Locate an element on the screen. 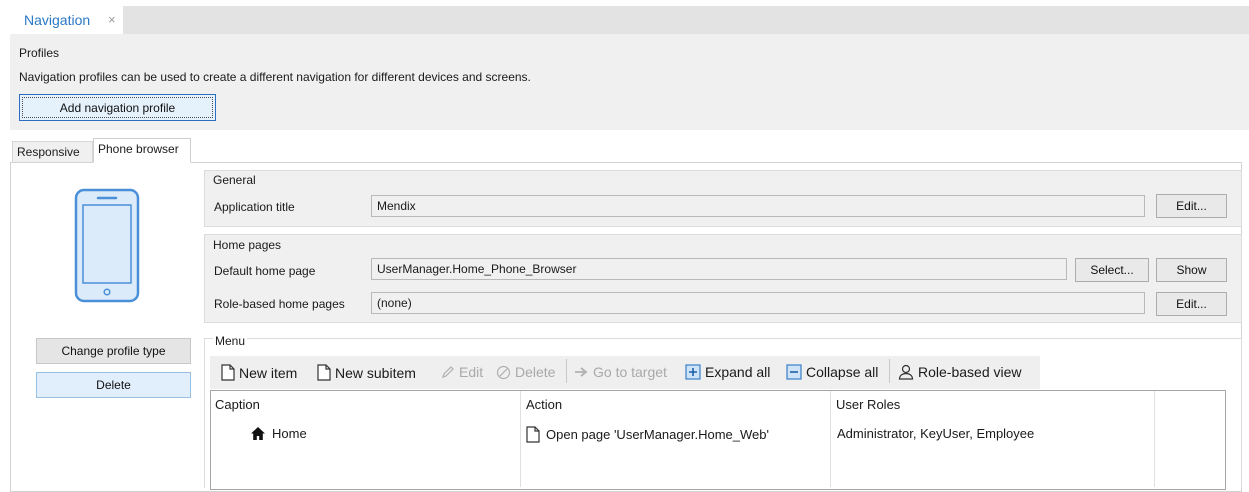 Image resolution: width=1249 pixels, height=492 pixels. role-based-home-pages-label: Role-based home pages is located at coordinates (279, 304).